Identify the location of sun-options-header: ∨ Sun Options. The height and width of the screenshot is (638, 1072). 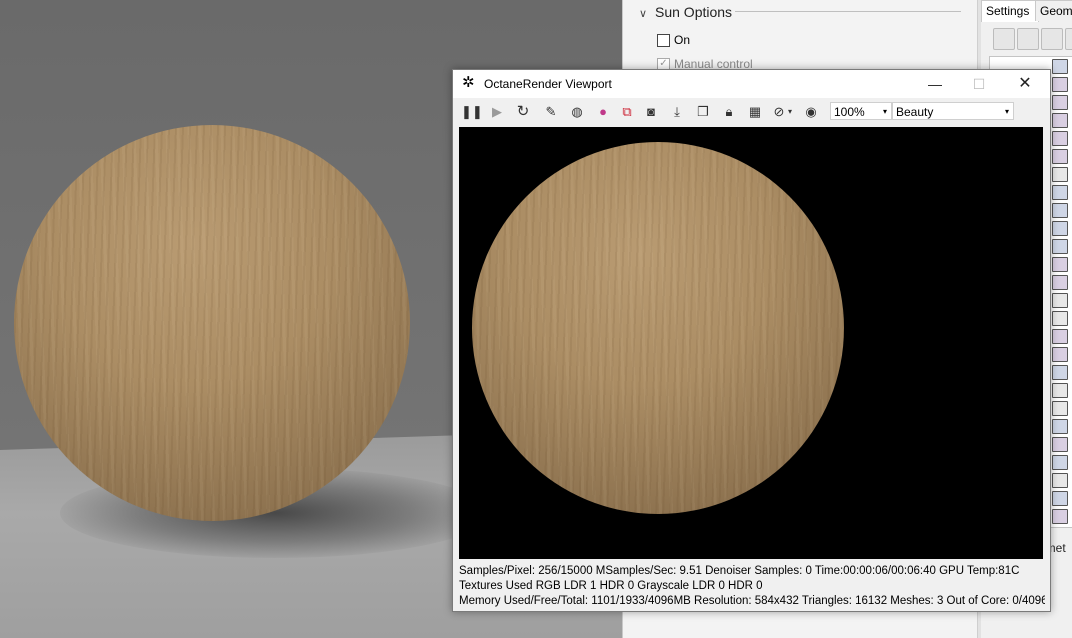
(685, 12).